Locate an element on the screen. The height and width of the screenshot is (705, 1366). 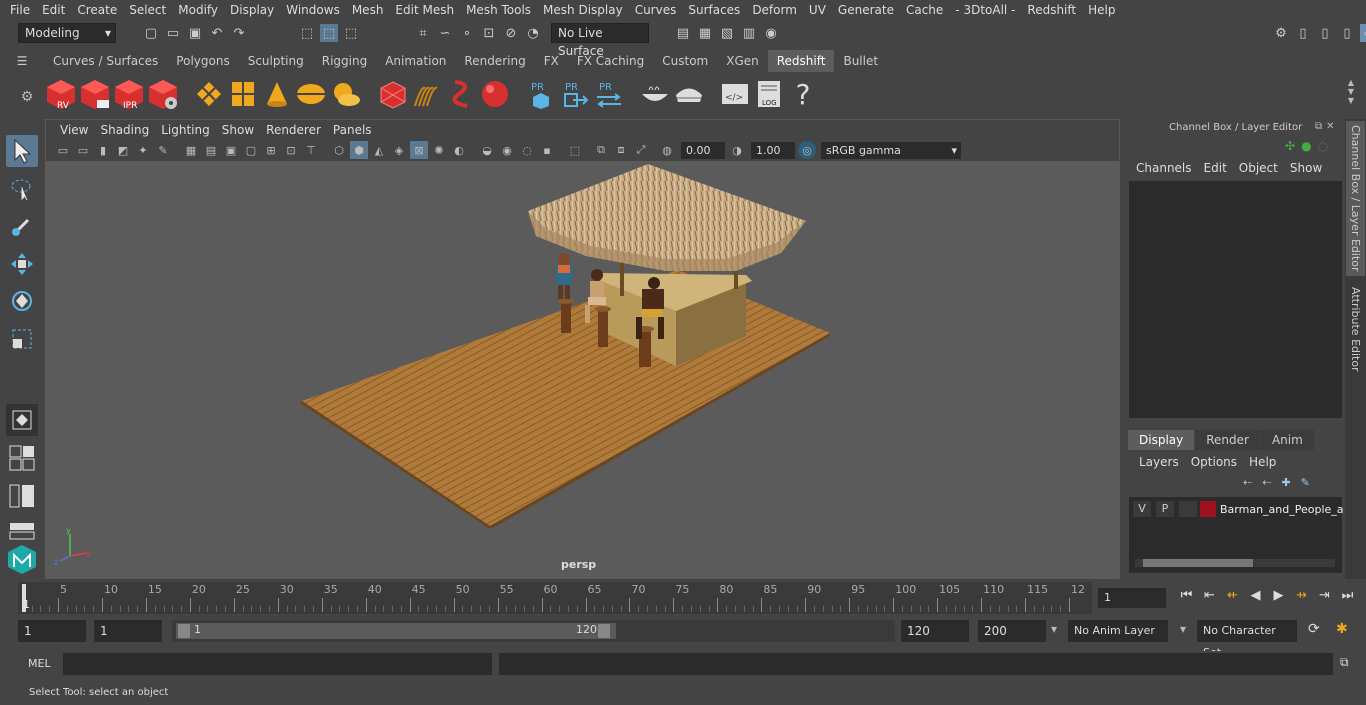
attr-toggle-icon: ◌ is located at coordinates (1323, 146).